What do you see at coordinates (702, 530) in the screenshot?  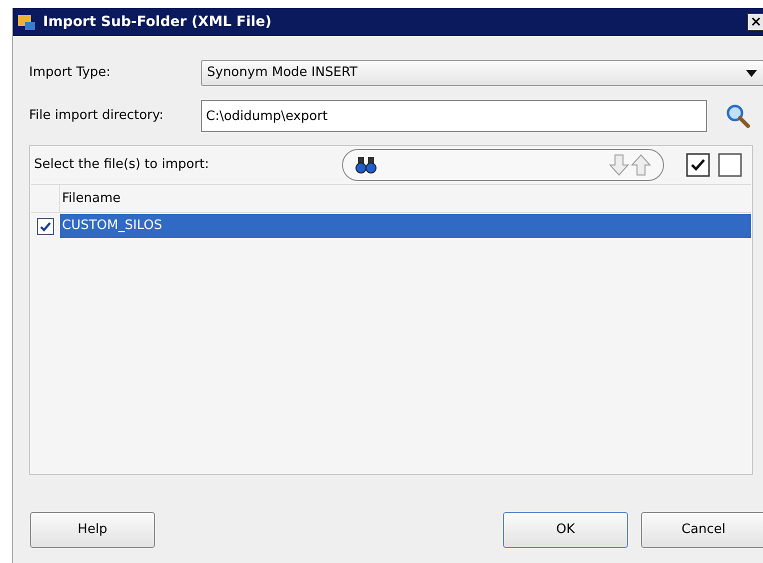 I see `dialog-button: Cancel` at bounding box center [702, 530].